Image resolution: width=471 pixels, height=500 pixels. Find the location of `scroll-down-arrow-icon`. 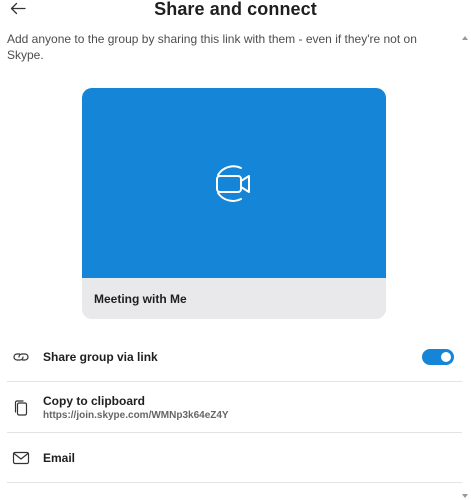

scroll-down-arrow-icon is located at coordinates (465, 496).